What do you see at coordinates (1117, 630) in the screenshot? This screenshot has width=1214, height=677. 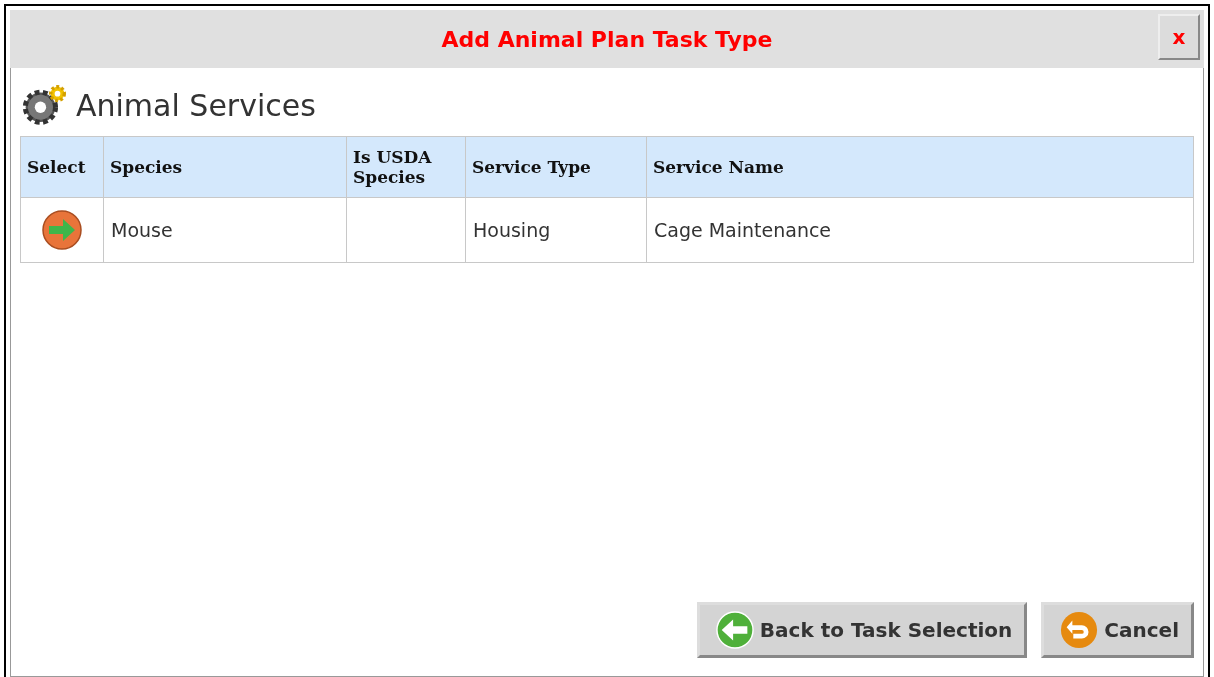 I see `cancel-button: Cancel` at bounding box center [1117, 630].